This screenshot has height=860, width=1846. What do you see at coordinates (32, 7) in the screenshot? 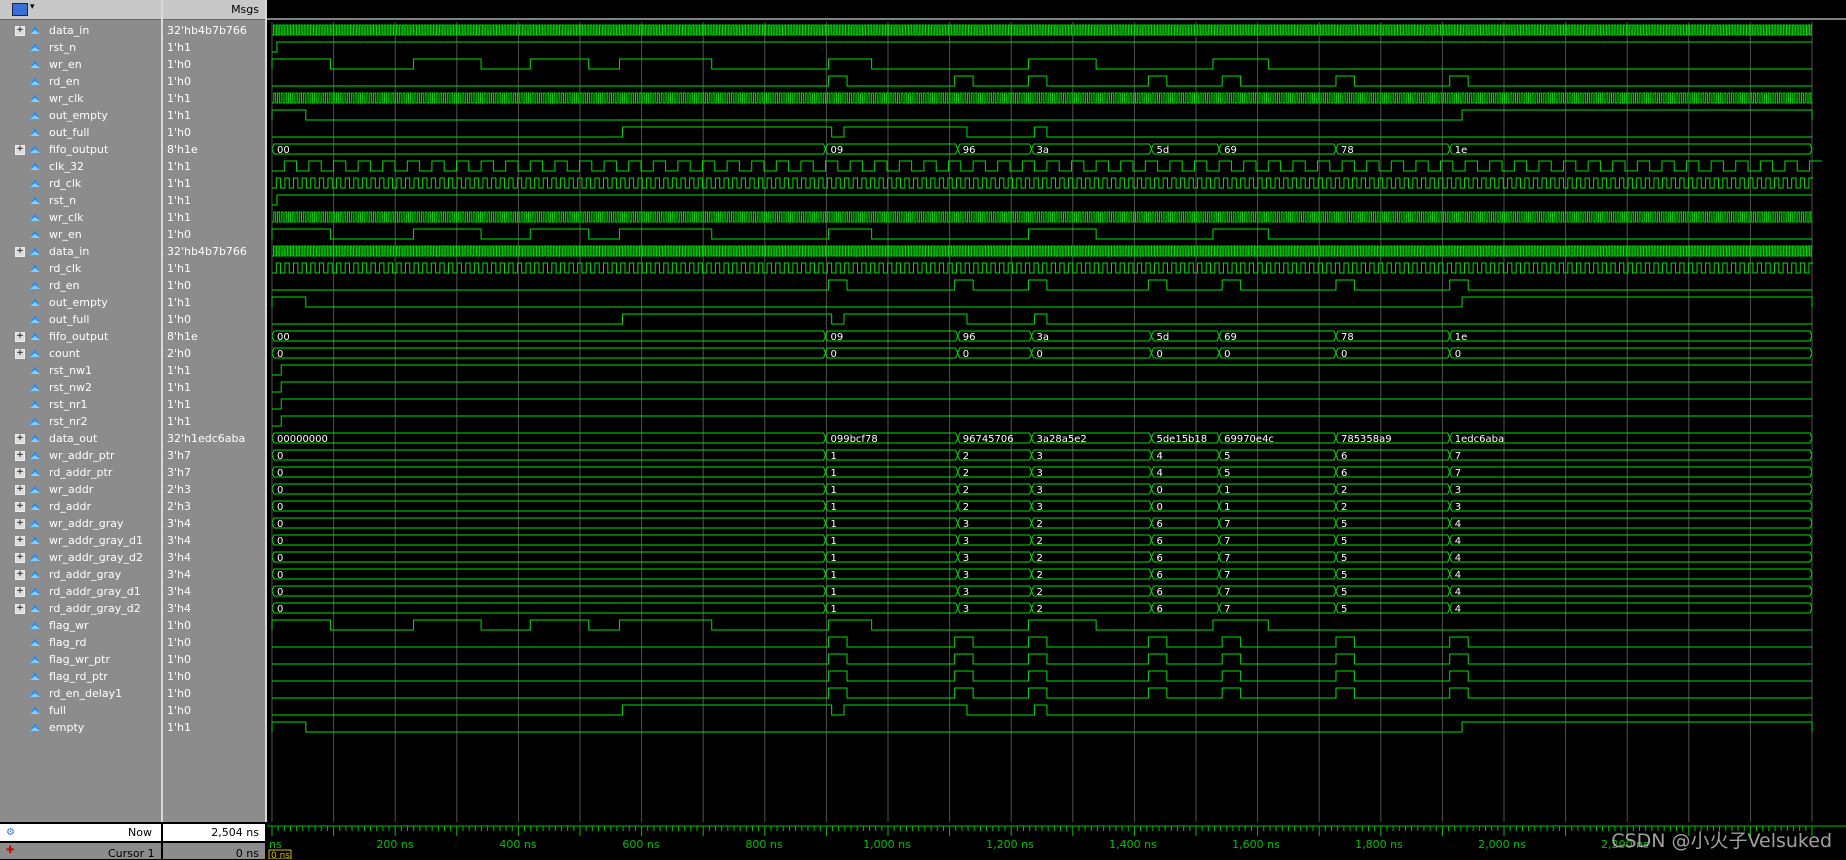
I see `chevron-down-icon: ▾` at bounding box center [32, 7].